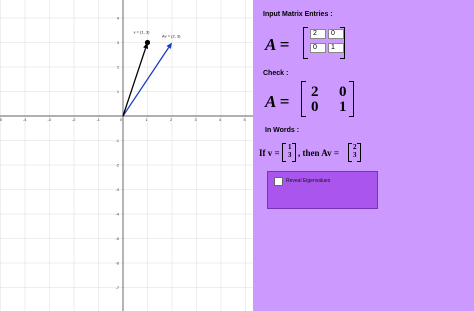  Describe the element at coordinates (318, 153) in the screenshot. I see `words-then: , then Av =` at that location.